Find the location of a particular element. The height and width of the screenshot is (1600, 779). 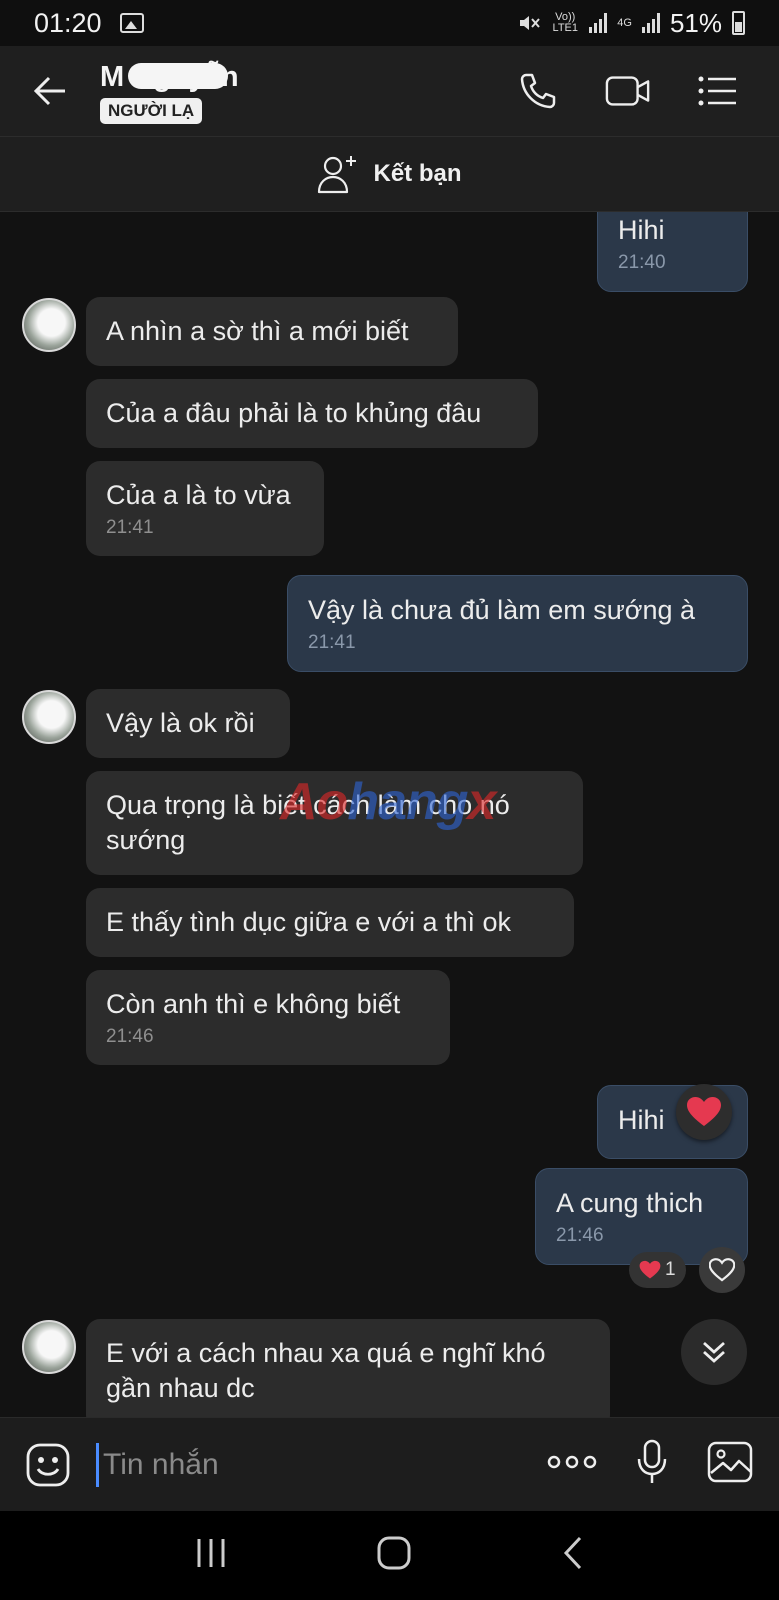

header-actions is located at coordinates (647, 91).